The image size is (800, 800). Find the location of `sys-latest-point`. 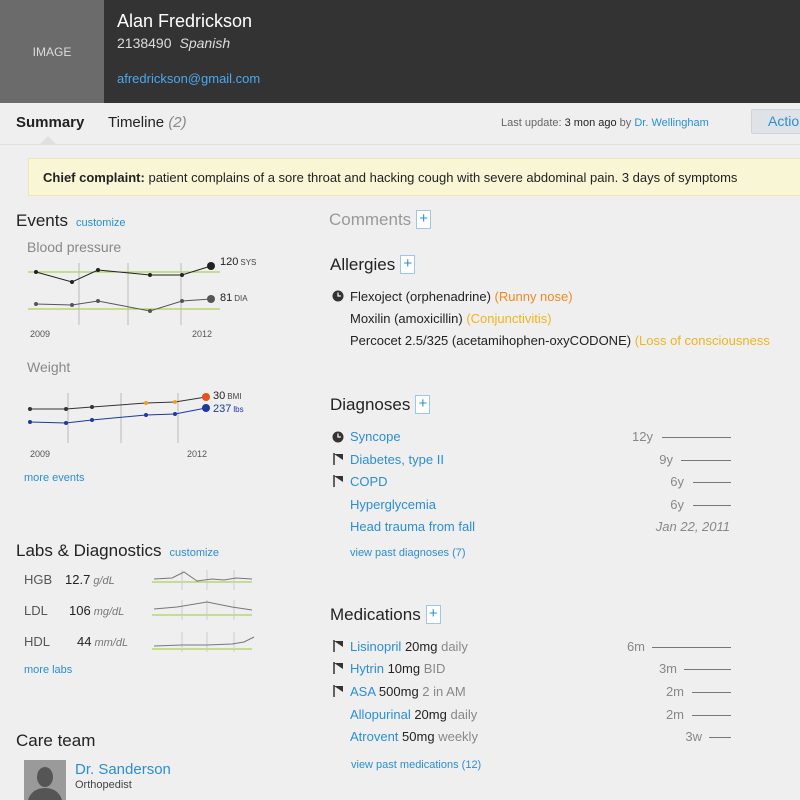

sys-latest-point is located at coordinates (211, 266).